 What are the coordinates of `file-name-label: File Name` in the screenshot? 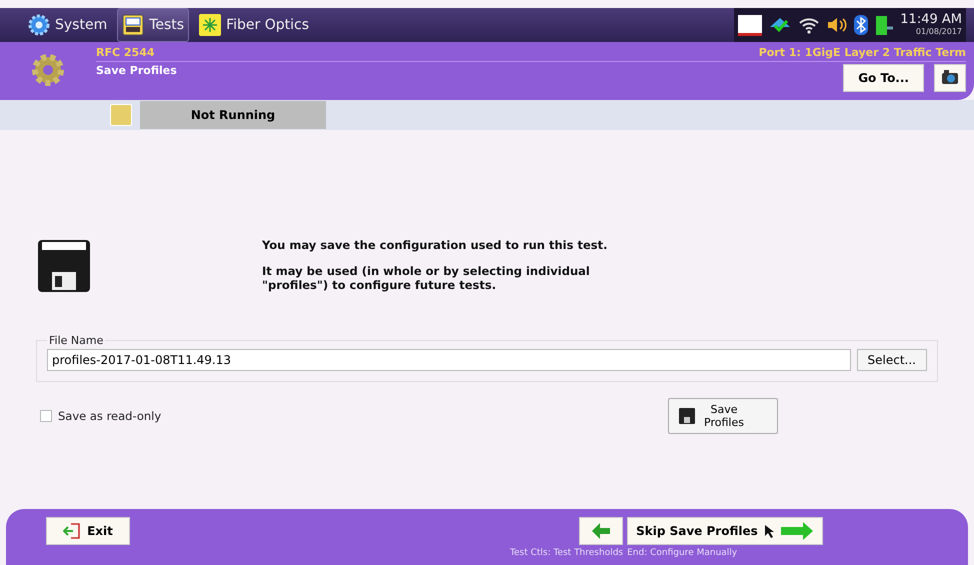 It's located at (76, 340).